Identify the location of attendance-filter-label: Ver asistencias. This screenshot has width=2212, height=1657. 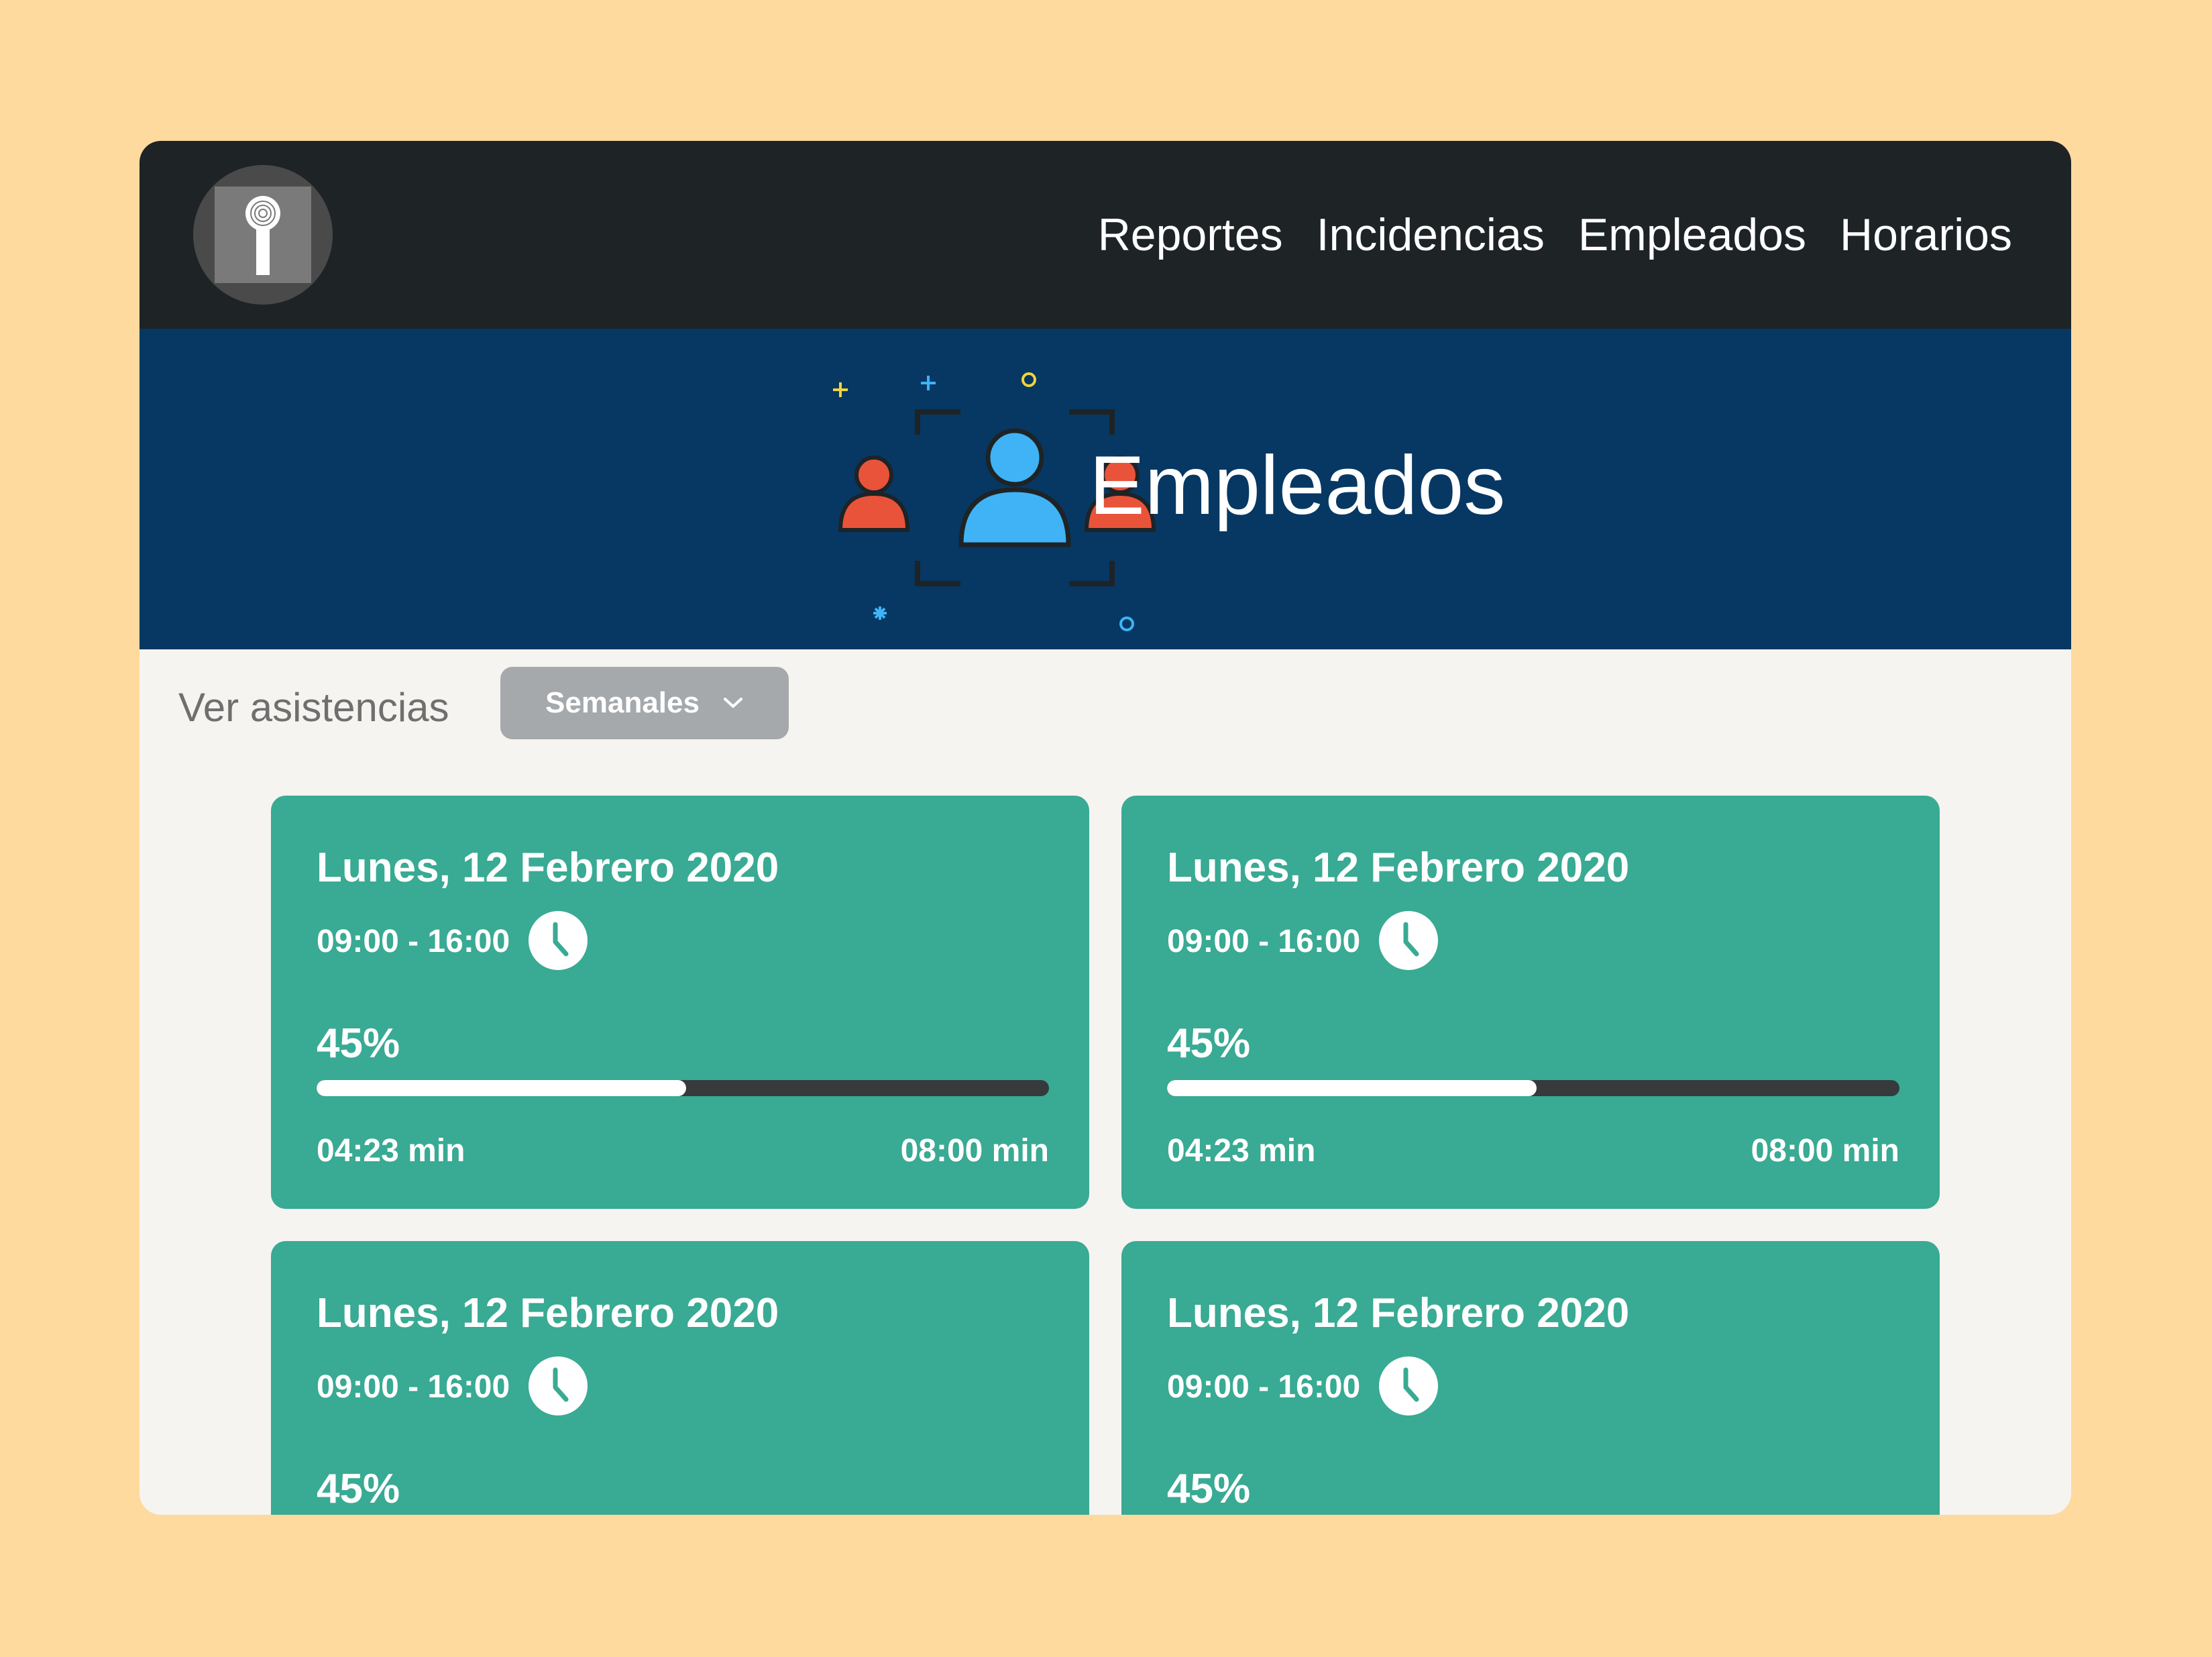
(313, 707).